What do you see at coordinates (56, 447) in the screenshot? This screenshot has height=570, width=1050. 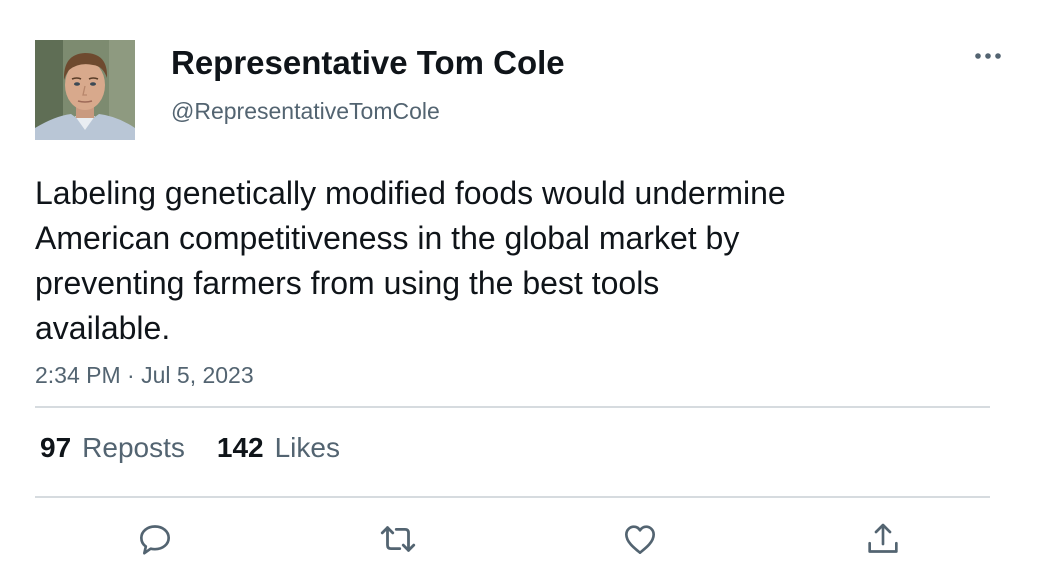 I see `reposts-count: 97` at bounding box center [56, 447].